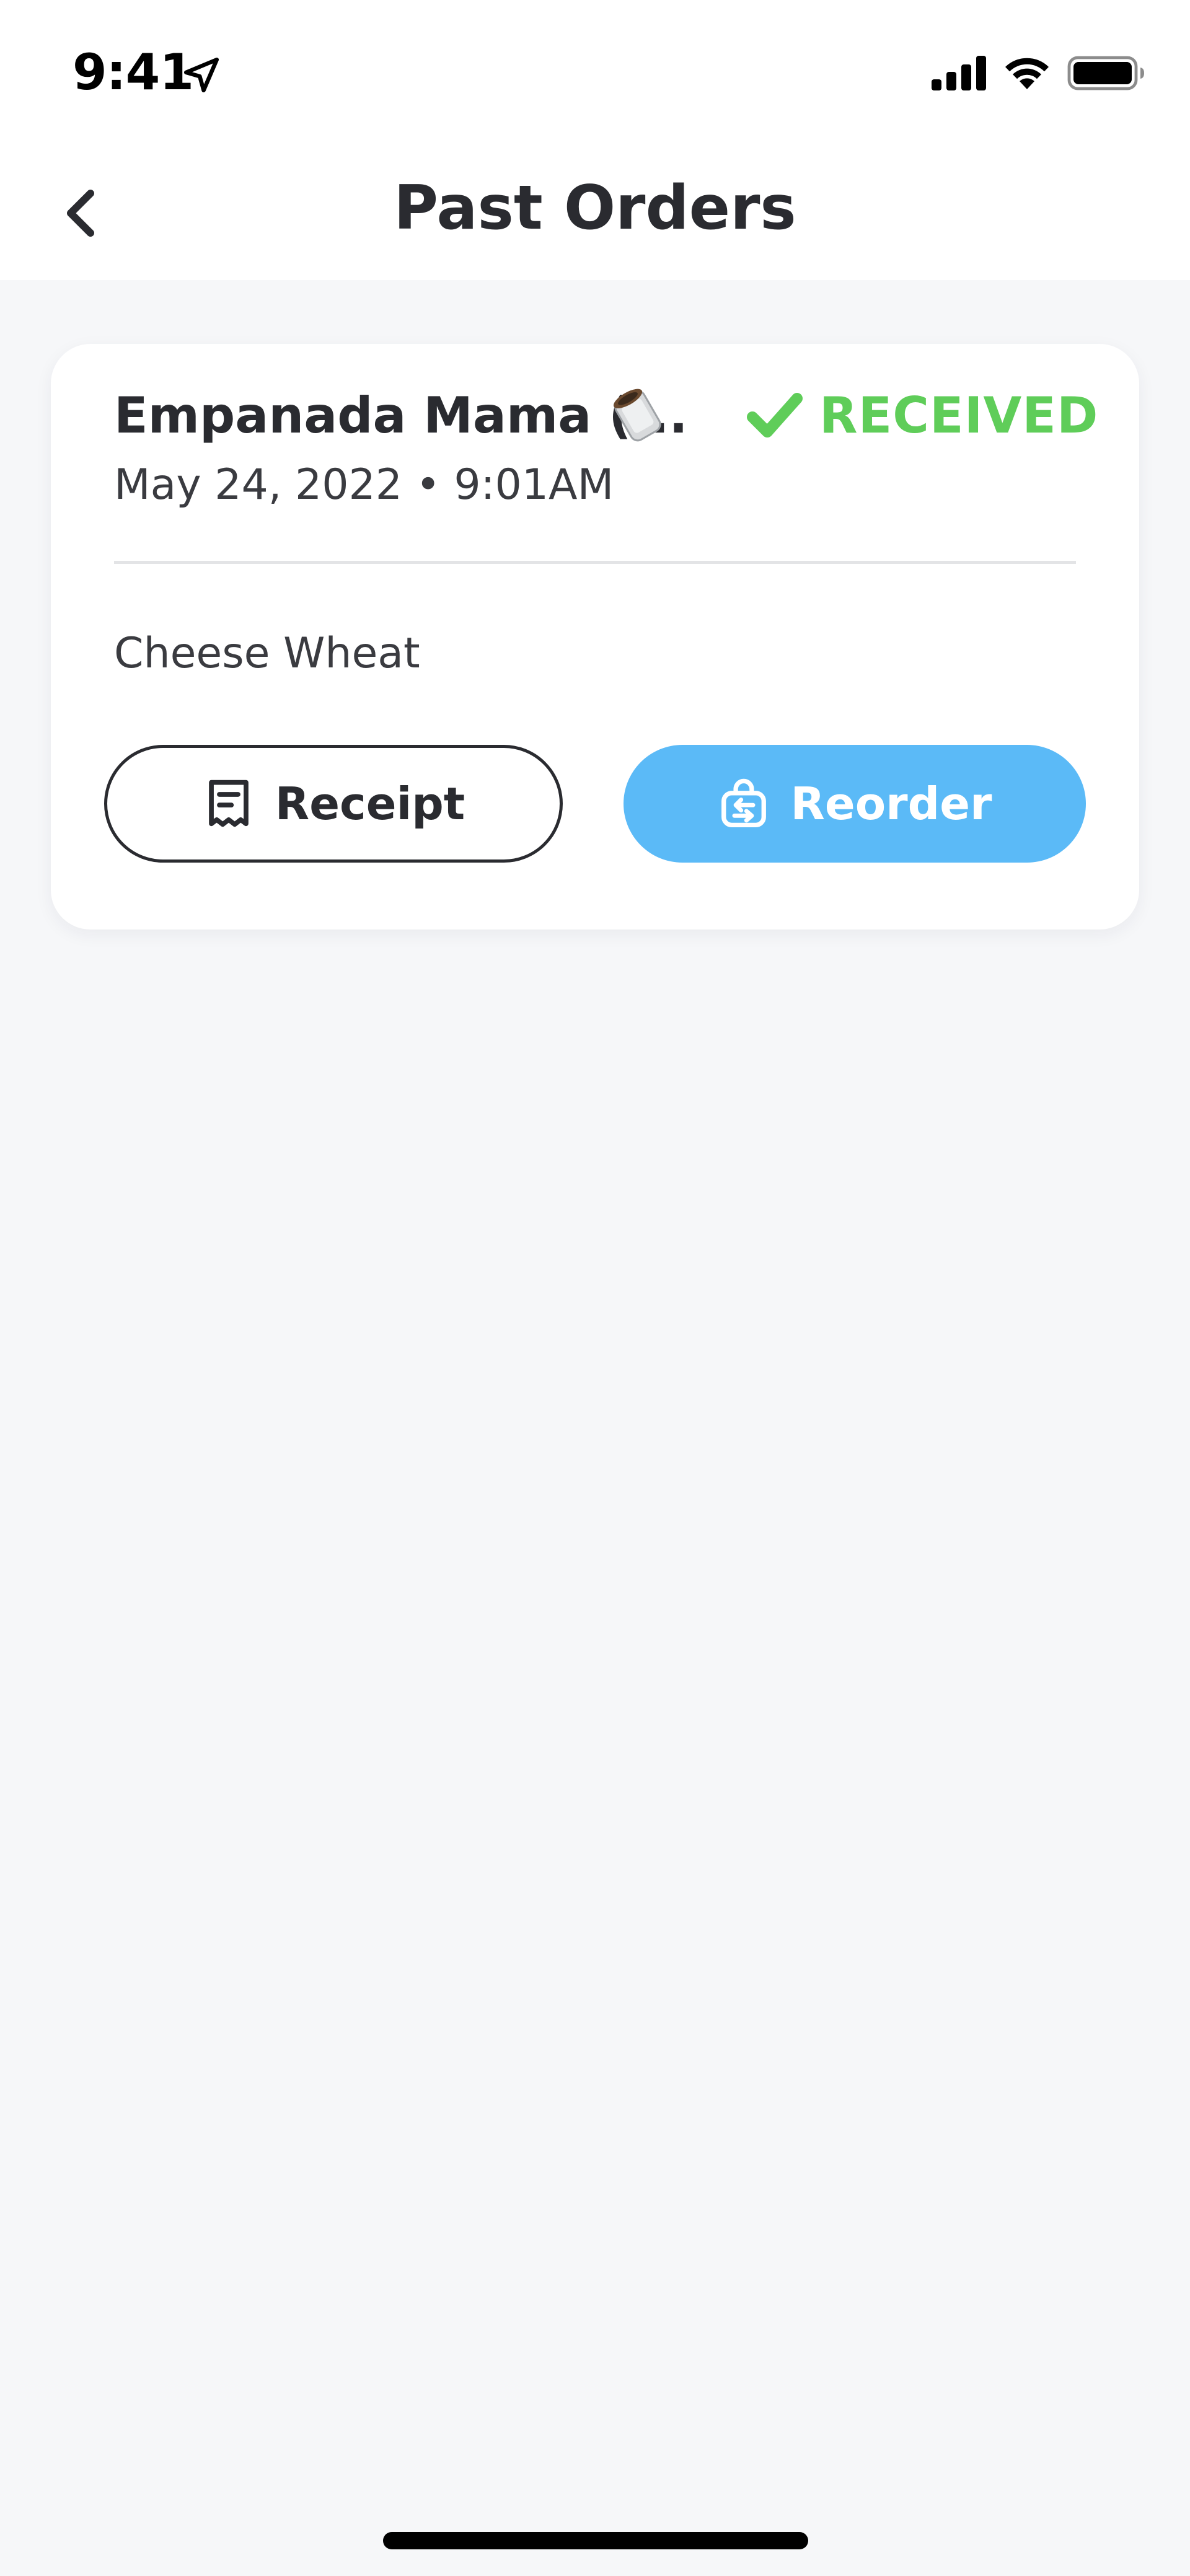 The height and width of the screenshot is (2576, 1190). What do you see at coordinates (1105, 73) in the screenshot?
I see `battery-icon` at bounding box center [1105, 73].